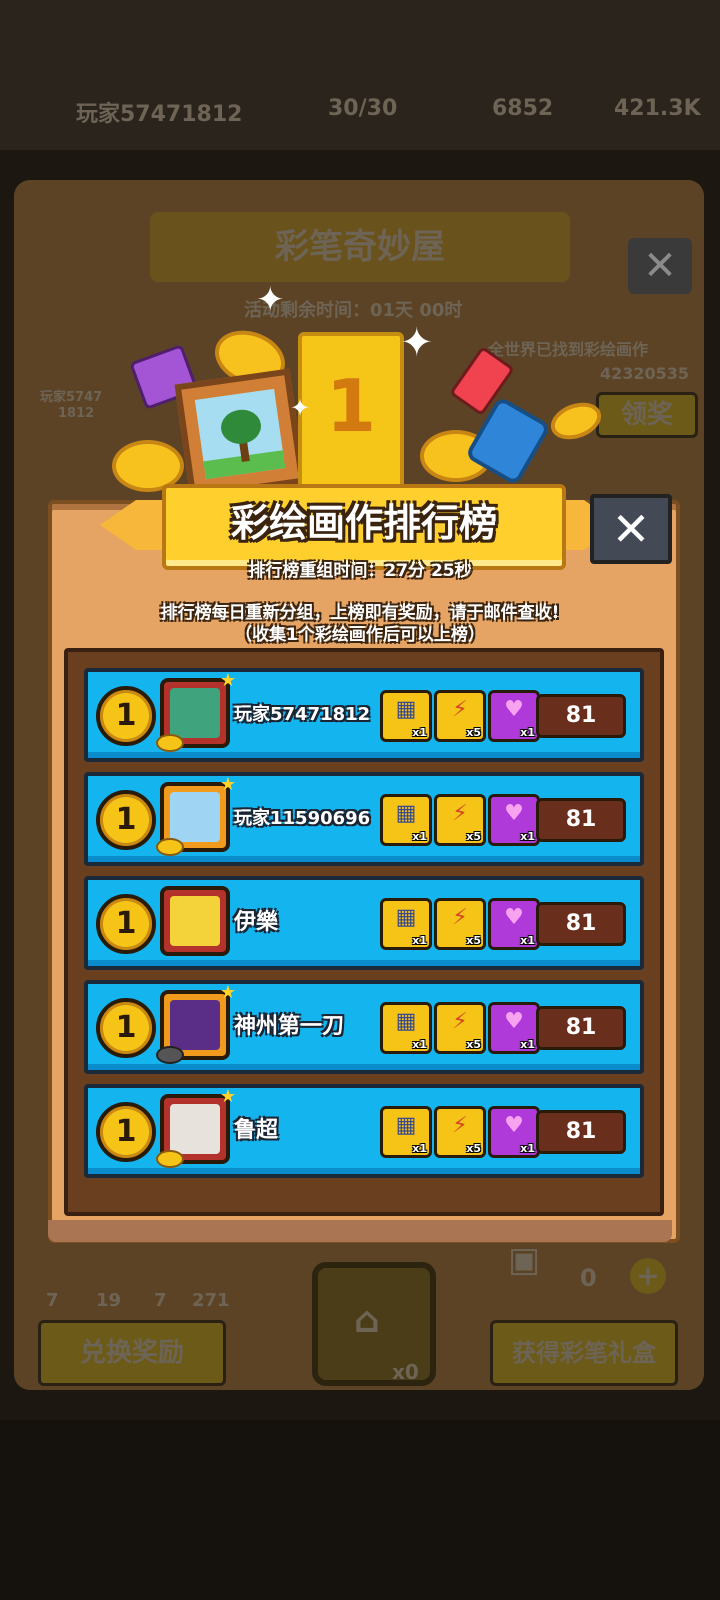 This screenshot has width=720, height=1600. I want to click on birthday-cake-avatar-icon, so click(195, 1025).